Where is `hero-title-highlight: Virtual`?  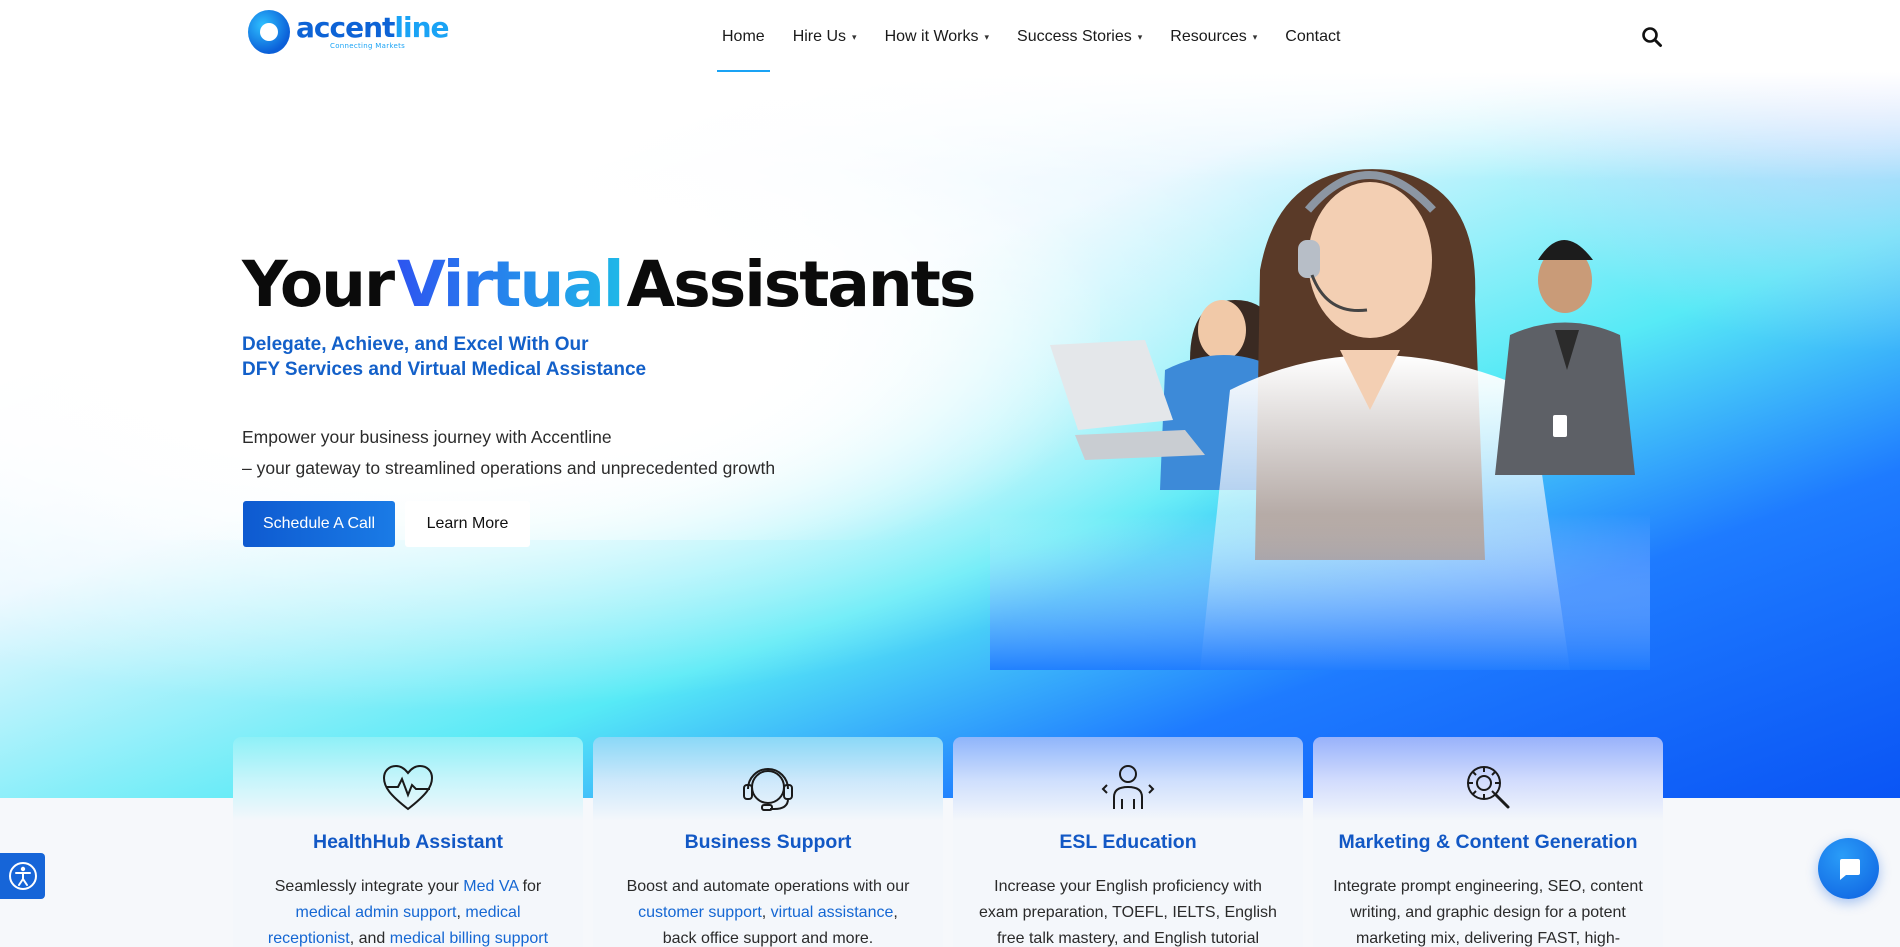
hero-title-highlight: Virtual is located at coordinates (510, 284).